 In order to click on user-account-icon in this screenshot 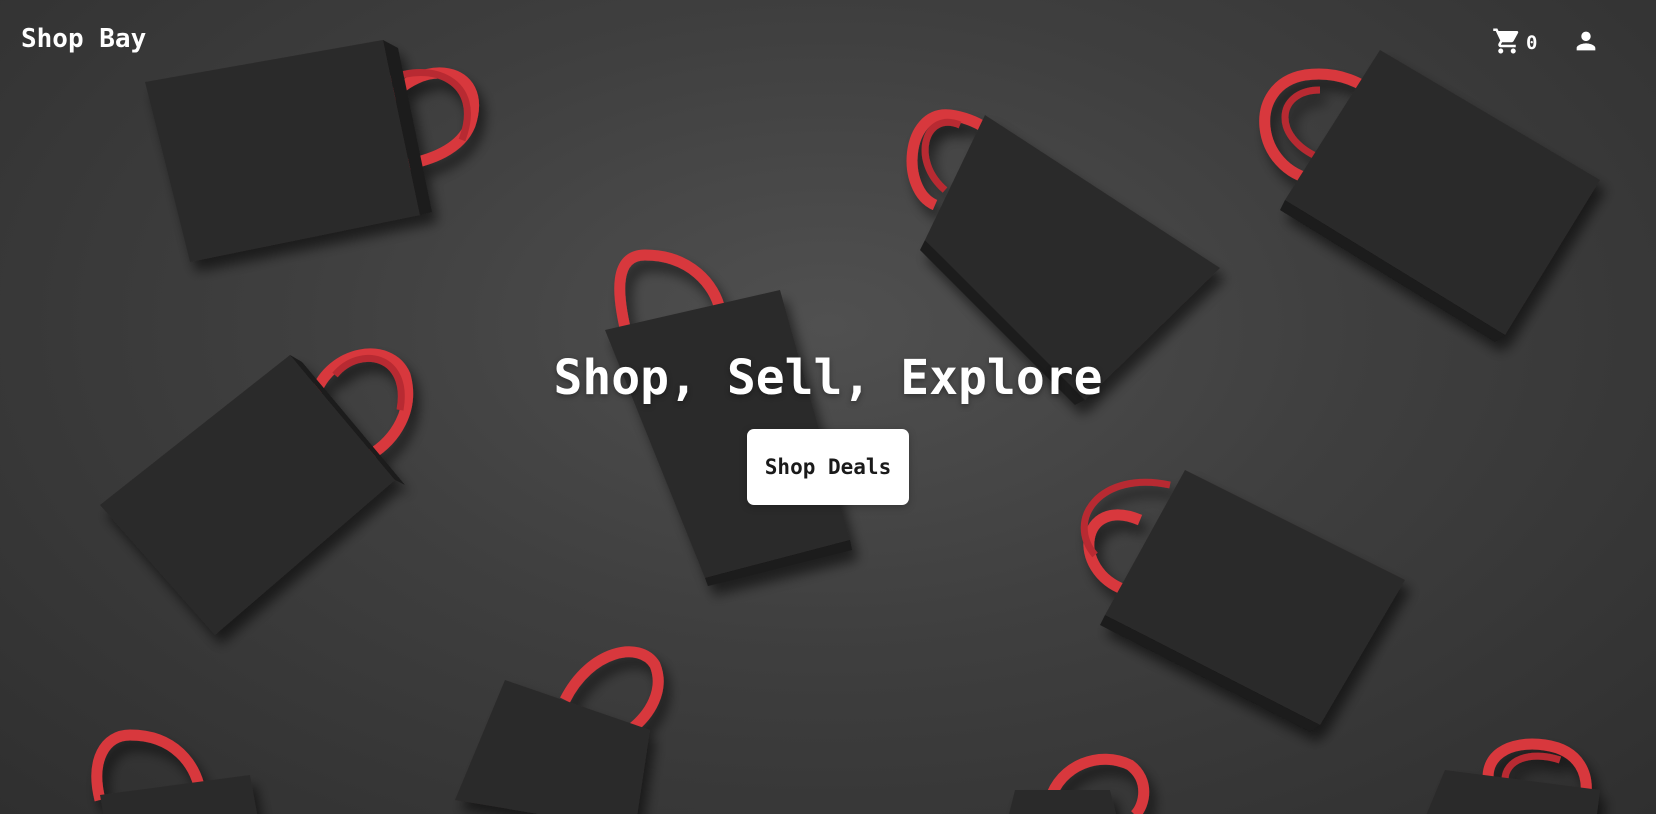, I will do `click(1586, 43)`.